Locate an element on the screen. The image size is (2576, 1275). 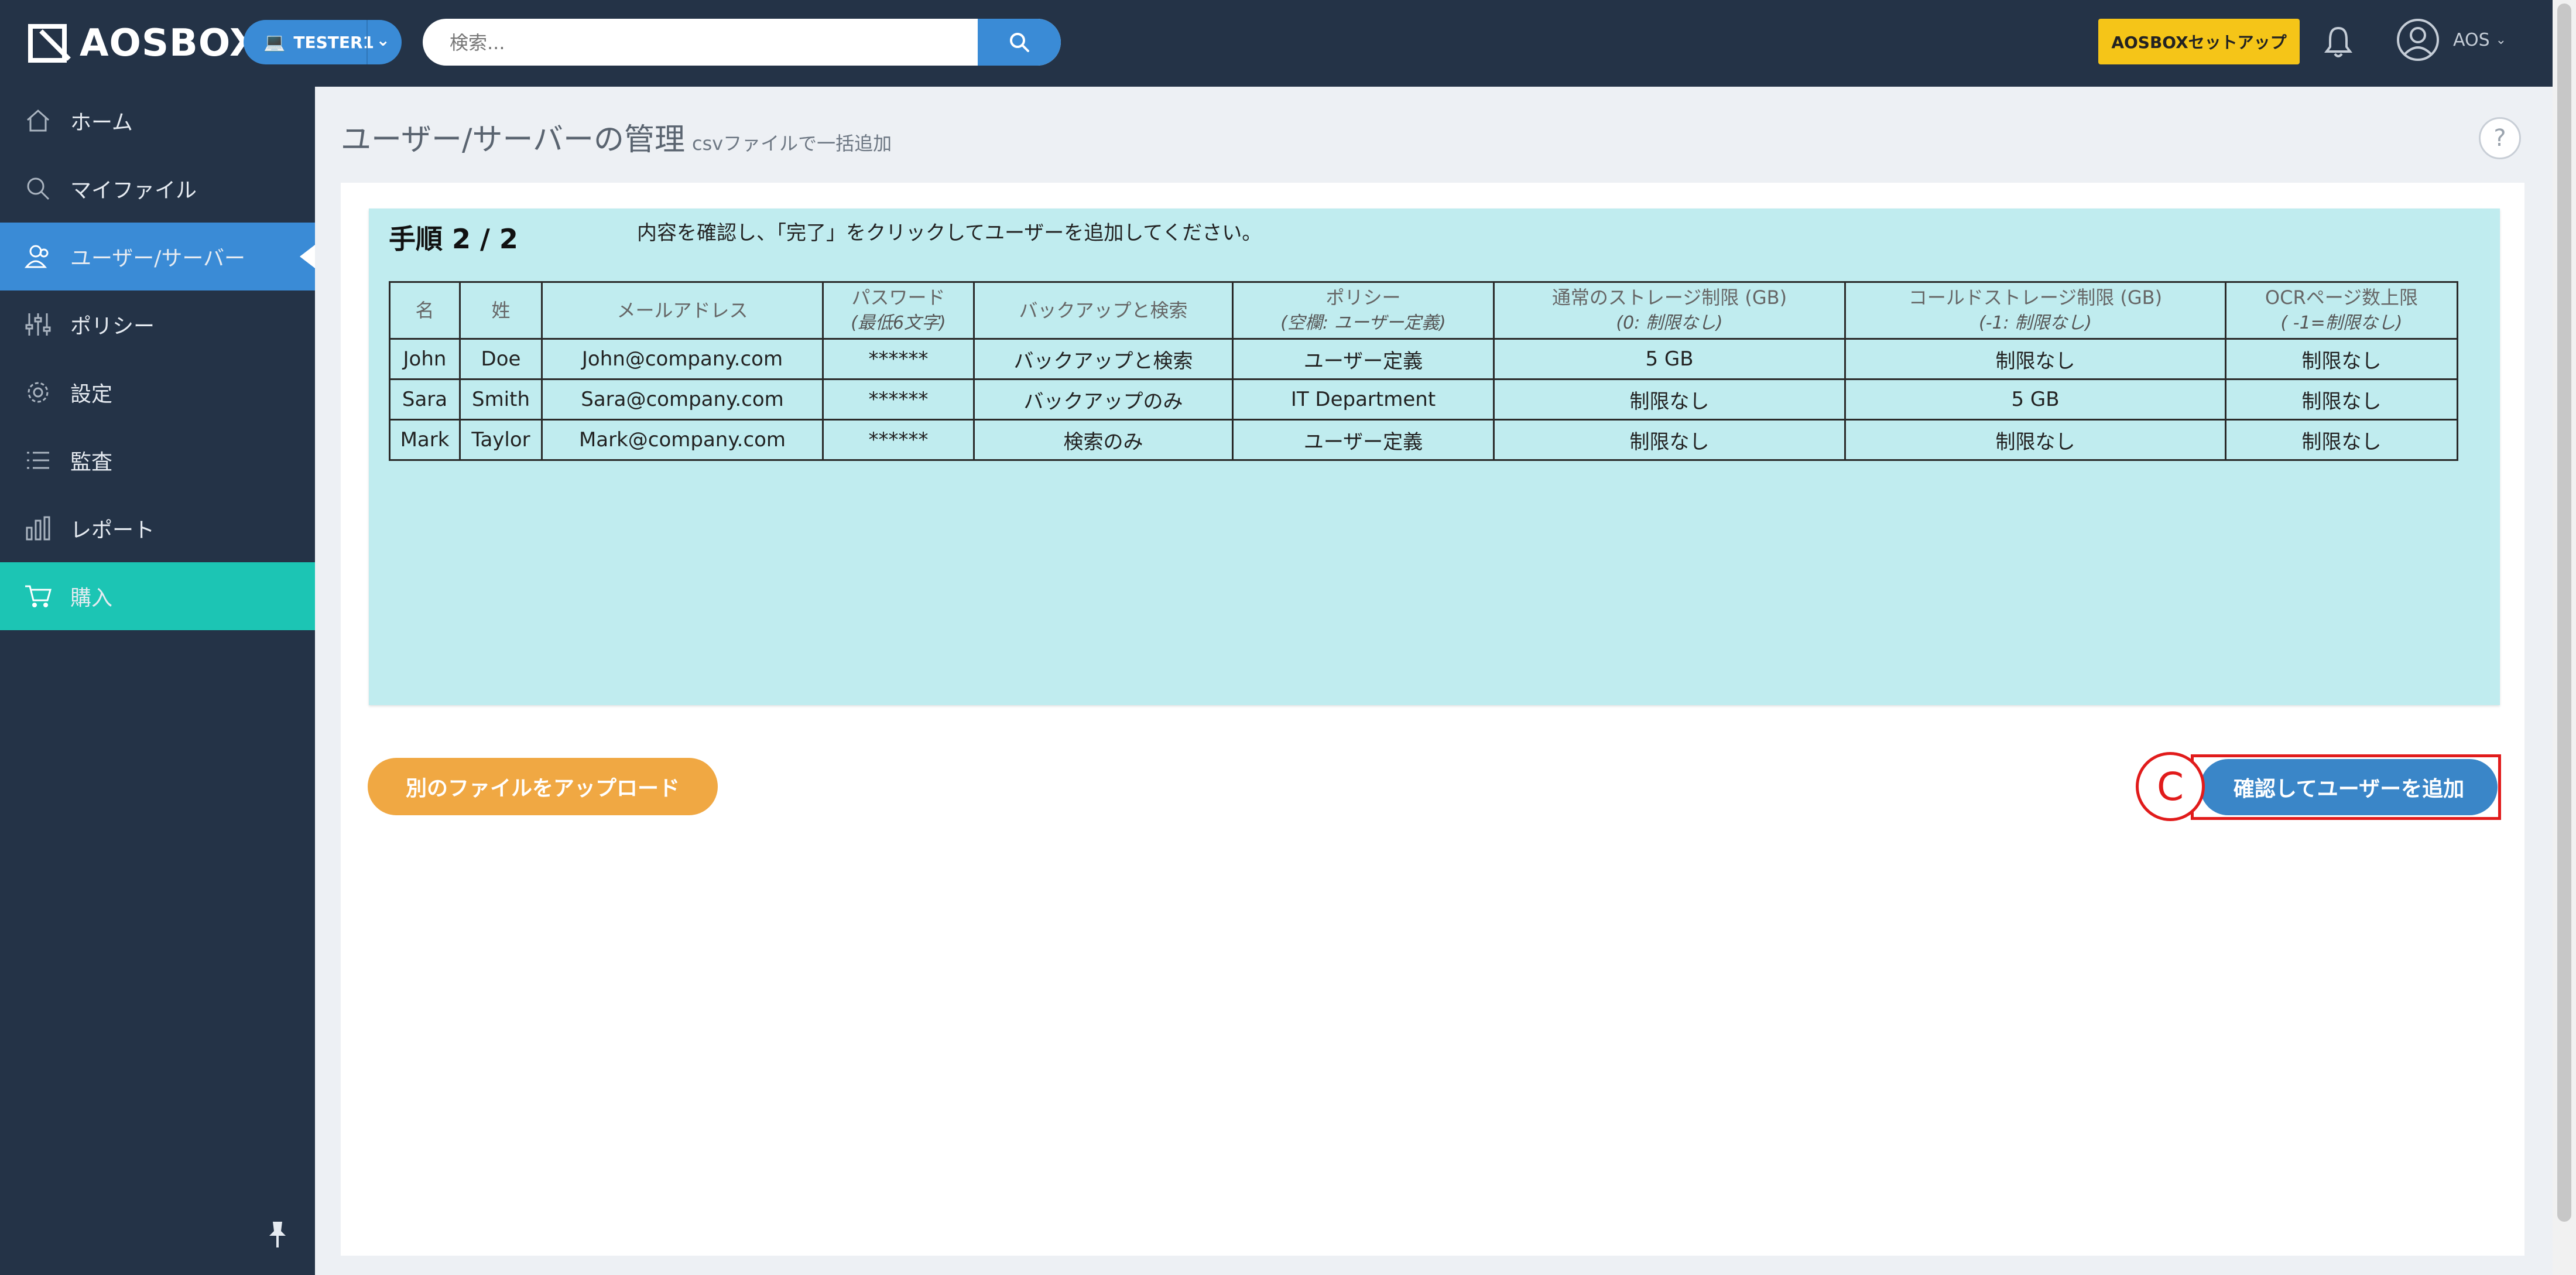
column-header: バックアップと検索 is located at coordinates (1103, 310).